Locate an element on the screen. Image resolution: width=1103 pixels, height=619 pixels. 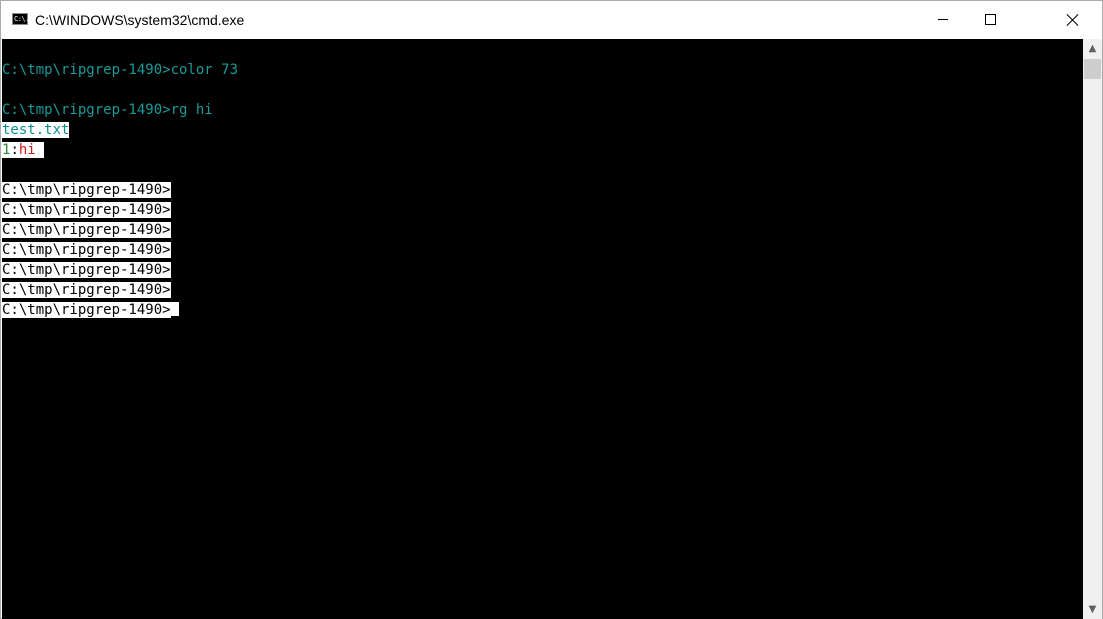
console-line-active-prompt: C:\tmp\ripgrep-1490> is located at coordinates (90, 310).